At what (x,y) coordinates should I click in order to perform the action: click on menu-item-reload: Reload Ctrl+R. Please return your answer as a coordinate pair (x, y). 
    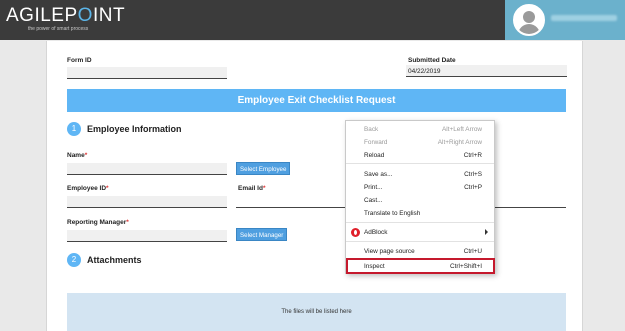
    Looking at the image, I should click on (420, 155).